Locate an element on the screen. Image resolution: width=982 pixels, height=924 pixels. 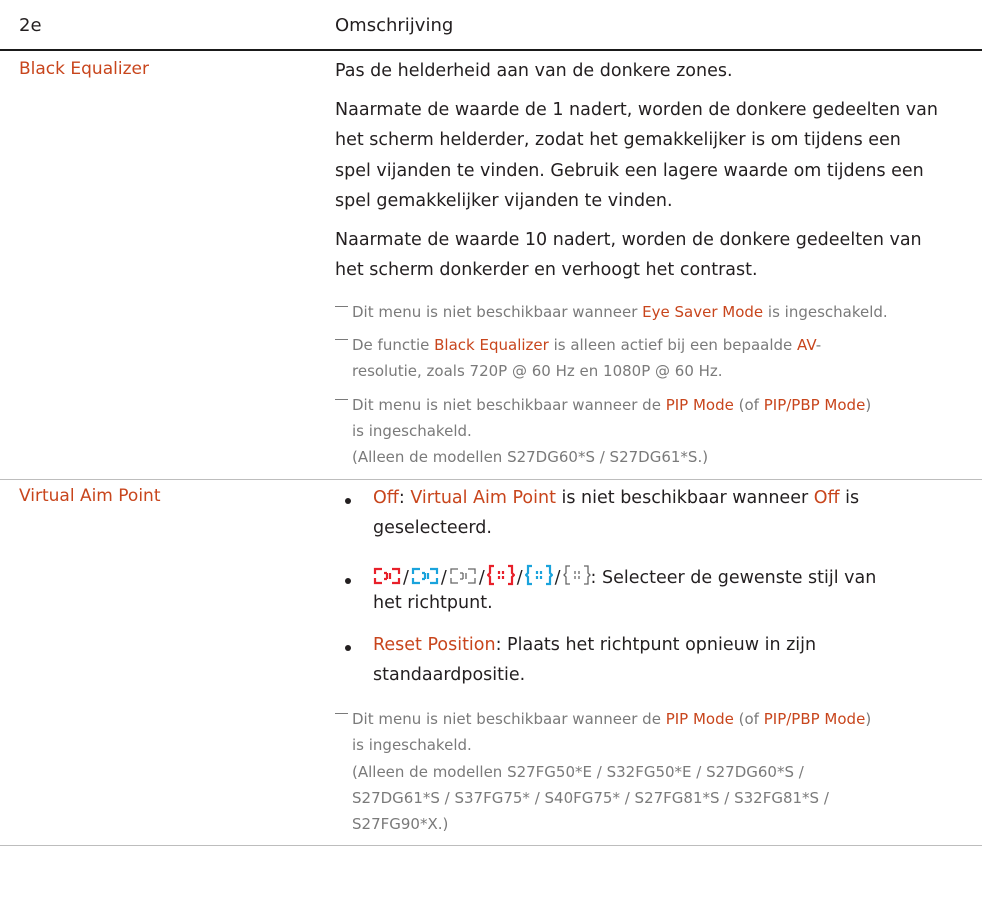
bullet-text: is niet beschikbaar wanneer is located at coordinates (684, 498).